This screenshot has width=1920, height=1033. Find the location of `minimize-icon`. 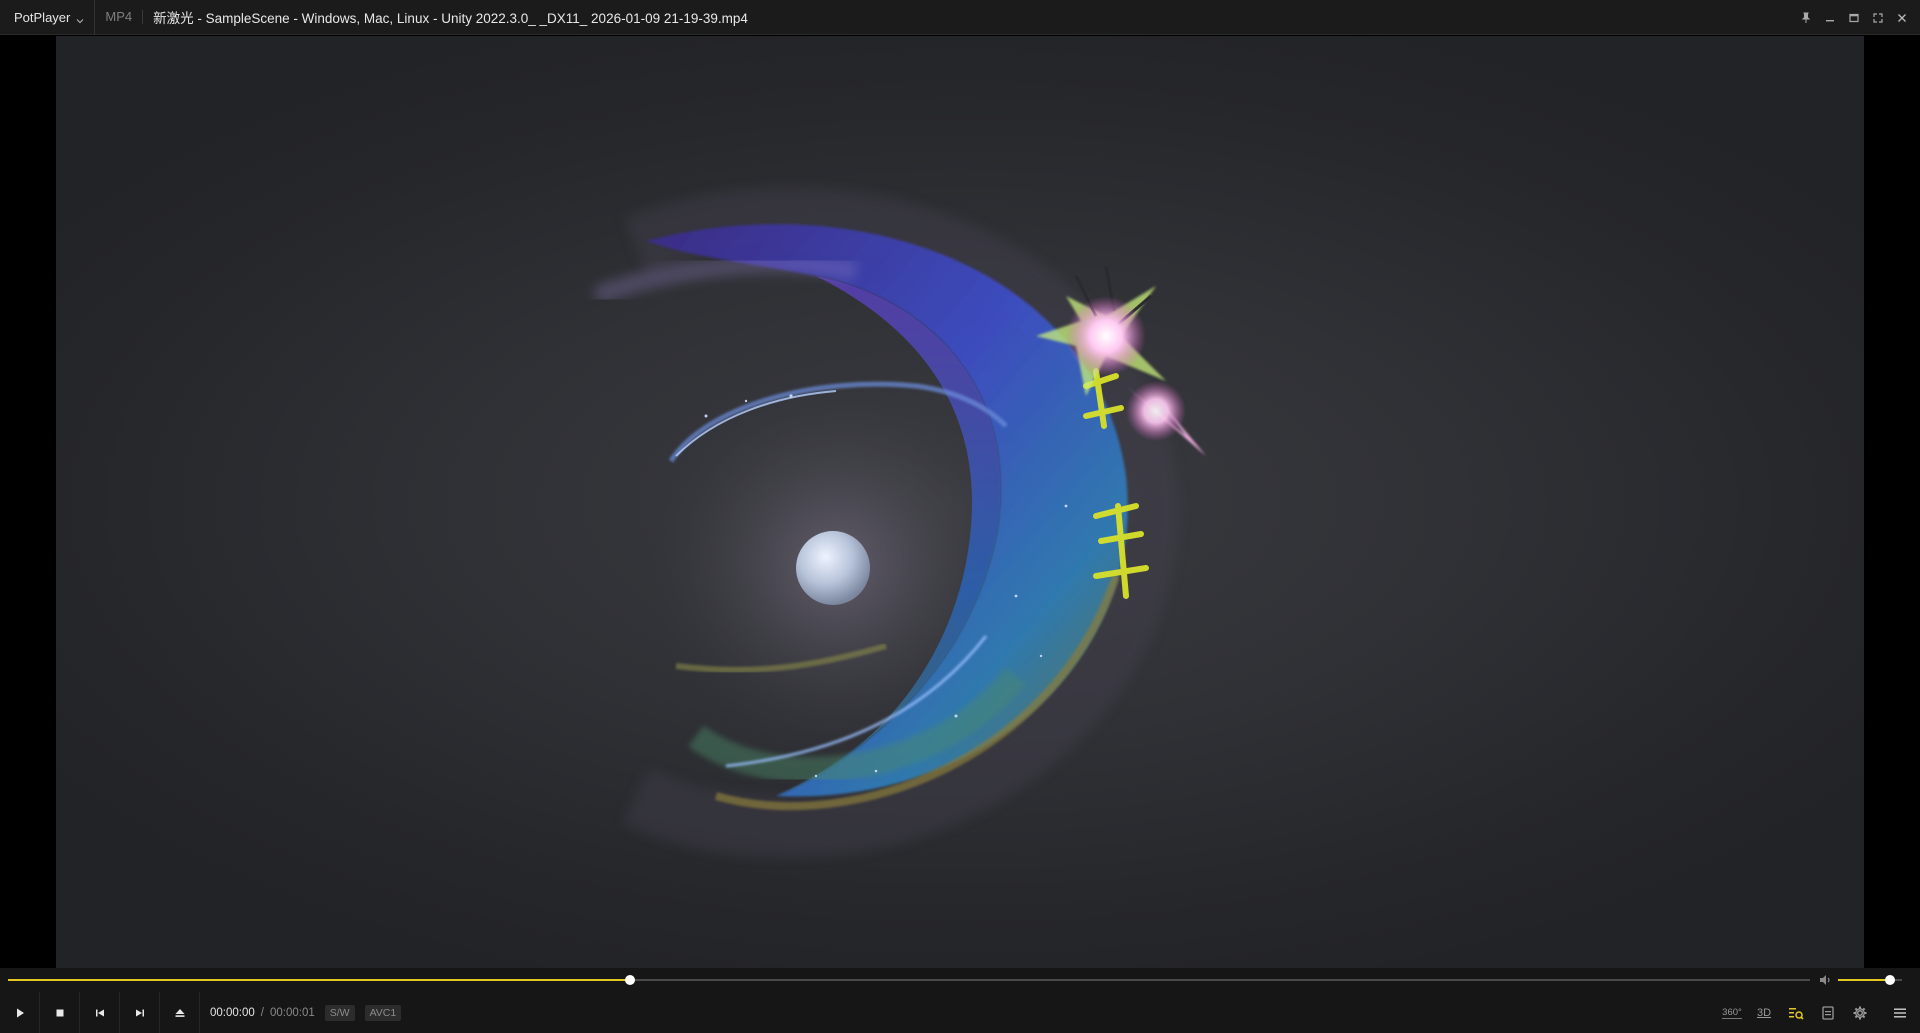

minimize-icon is located at coordinates (1830, 20).